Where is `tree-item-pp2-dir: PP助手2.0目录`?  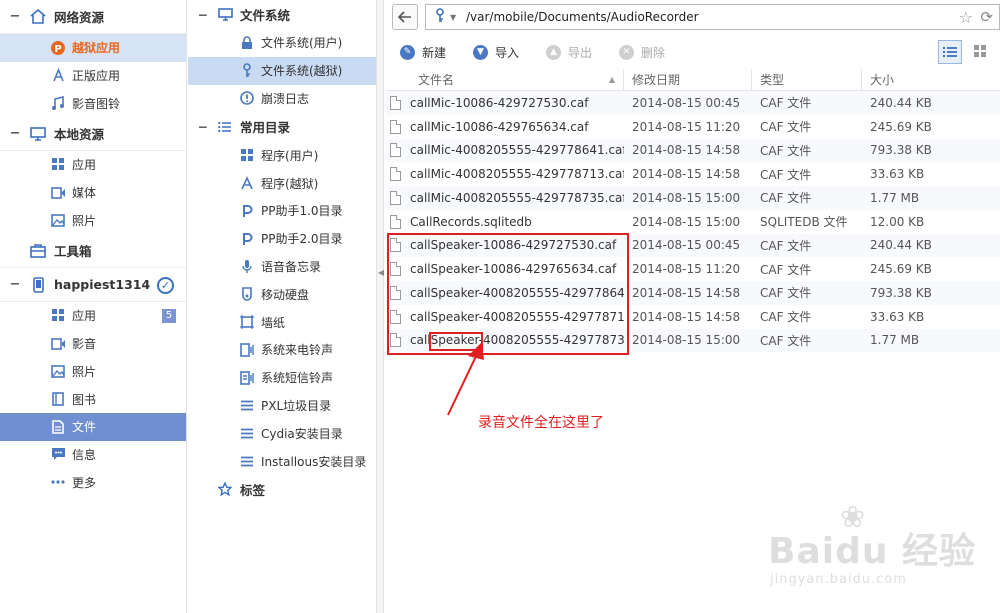 tree-item-pp2-dir: PP助手2.0目录 is located at coordinates (282, 239).